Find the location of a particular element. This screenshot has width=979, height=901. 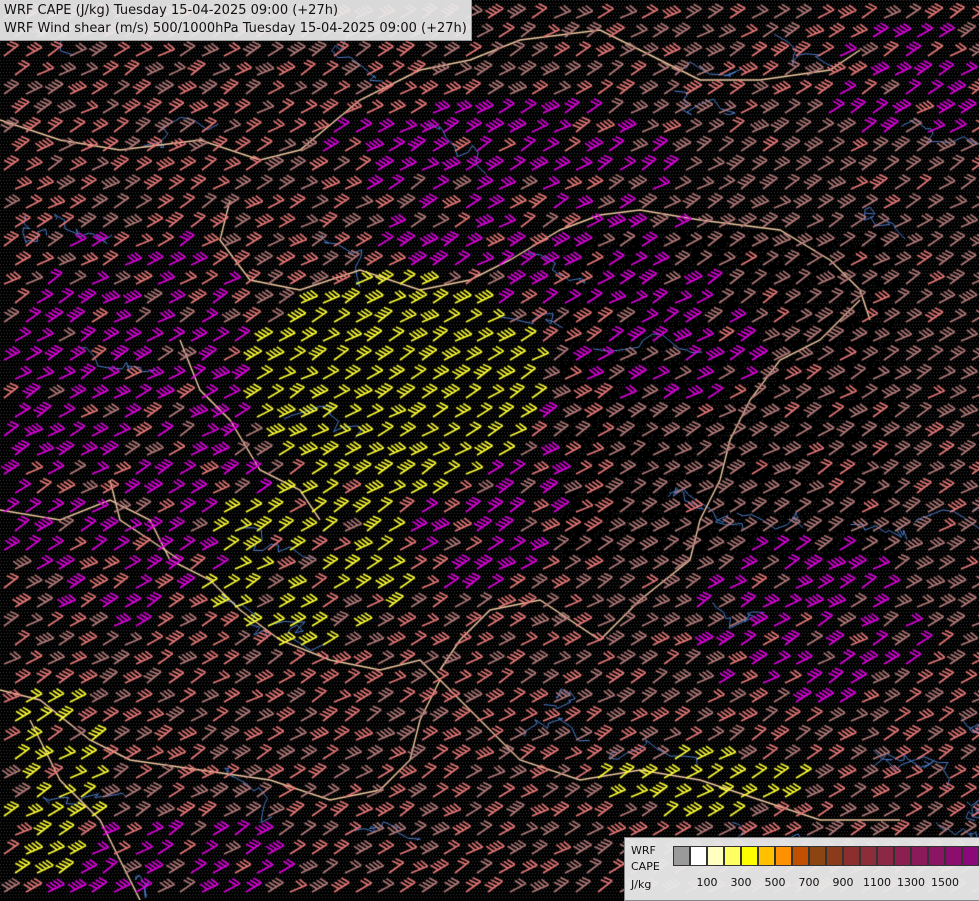

legend-tick-label: 500 is located at coordinates (775, 882).